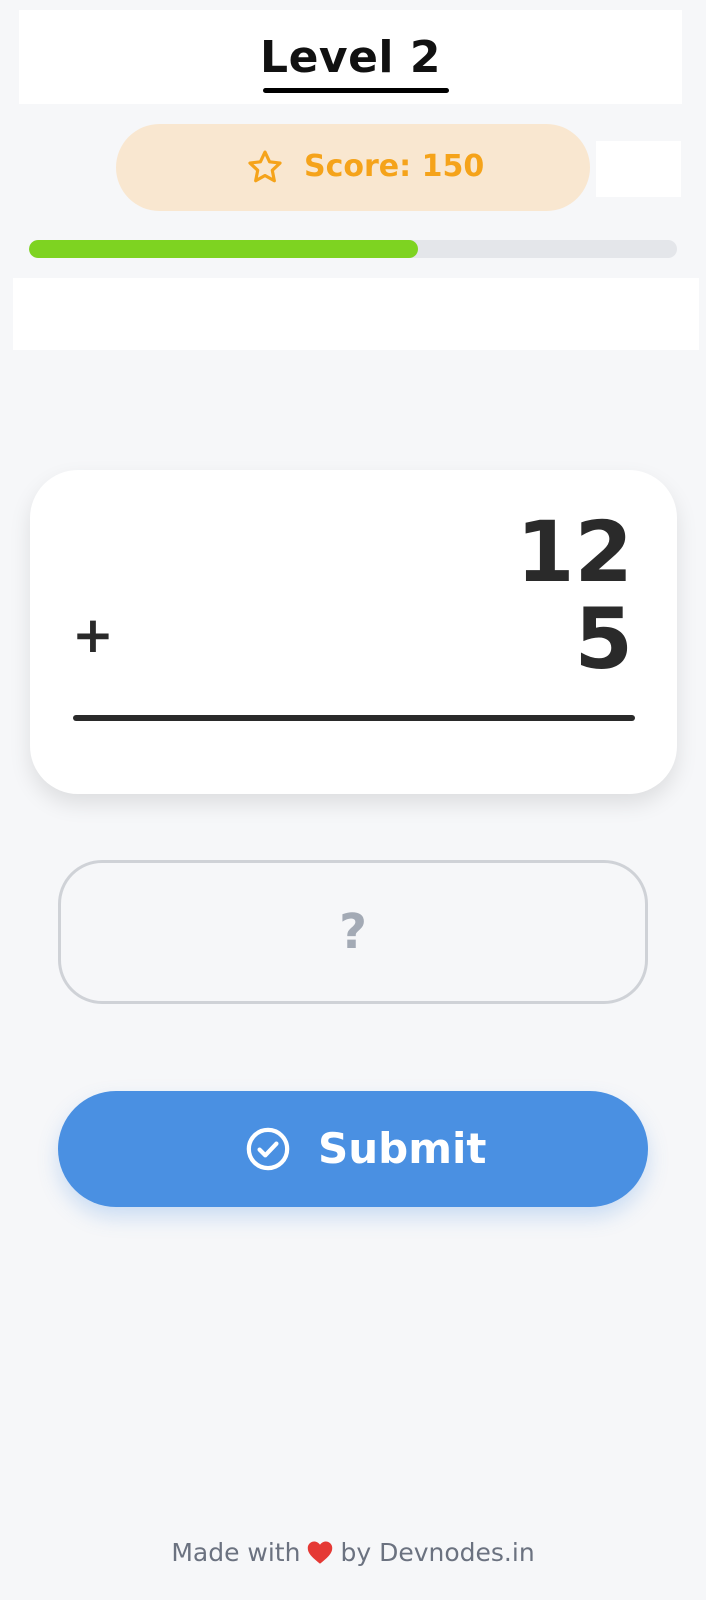 The height and width of the screenshot is (1600, 706). Describe the element at coordinates (356, 90) in the screenshot. I see `level-title-underline` at that location.